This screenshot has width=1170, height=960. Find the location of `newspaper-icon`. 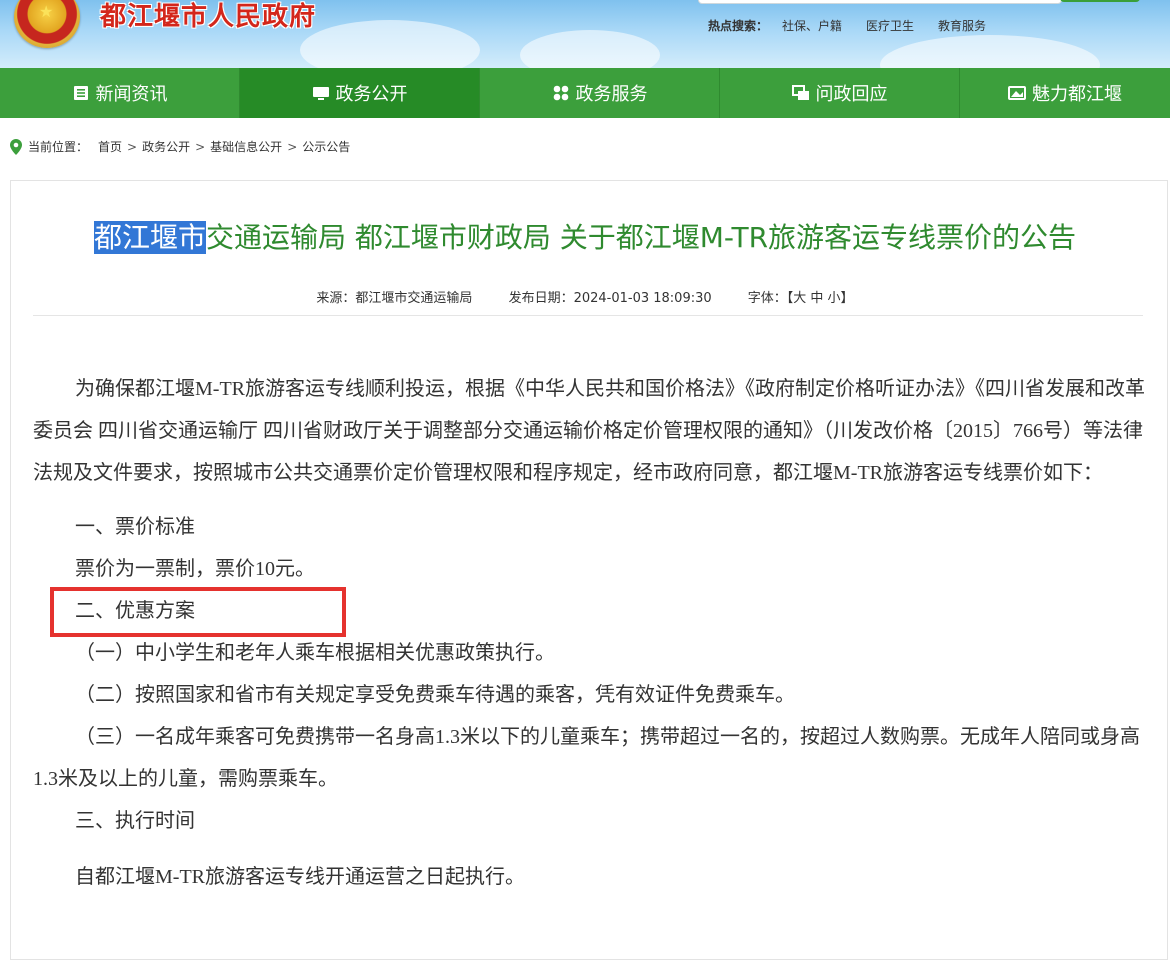

newspaper-icon is located at coordinates (81, 93).